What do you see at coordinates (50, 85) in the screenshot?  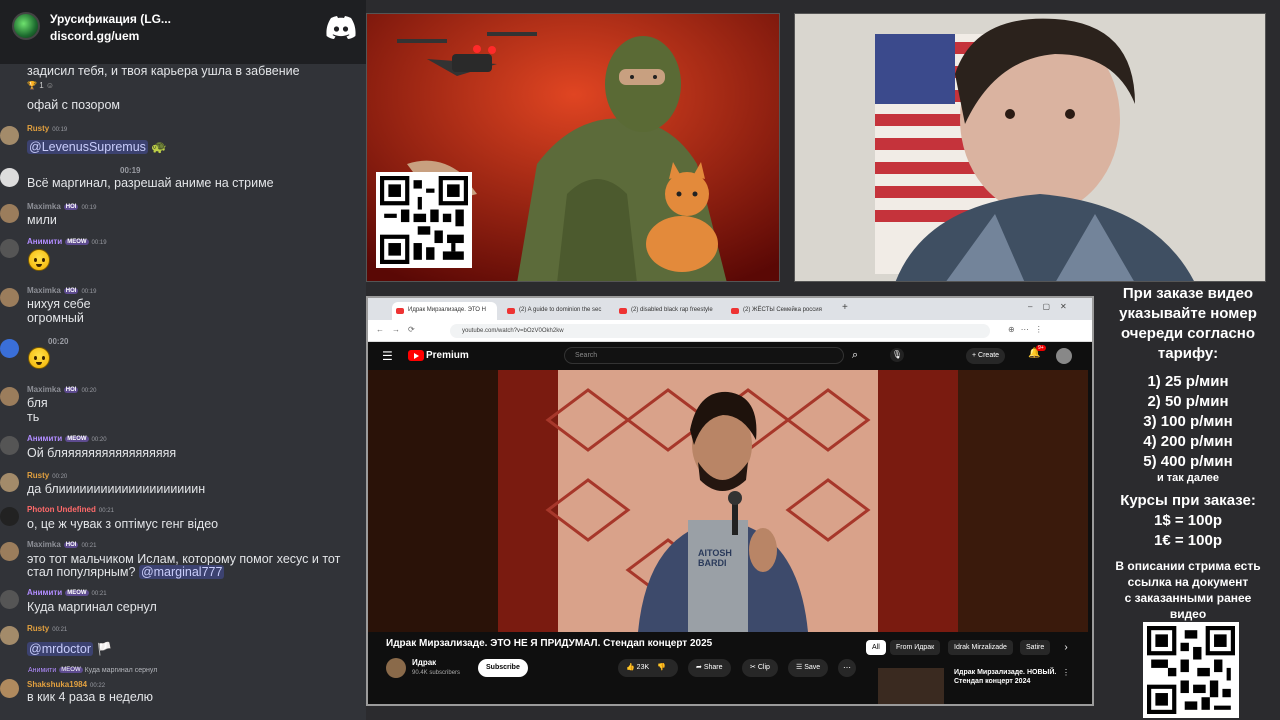 I see `add-reaction-icon: ☺` at bounding box center [50, 85].